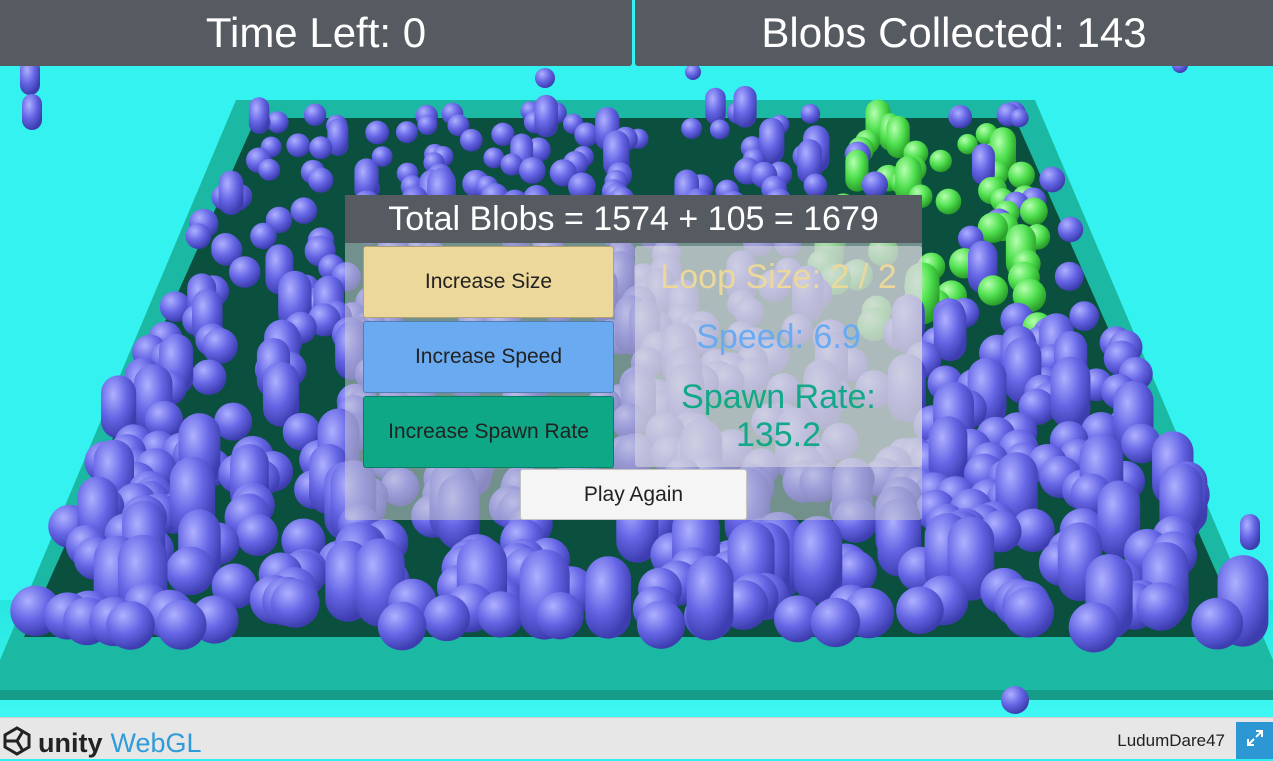 Image resolution: width=1273 pixels, height=761 pixels. What do you see at coordinates (778, 337) in the screenshot?
I see `speed-stat: Speed: 6.9` at bounding box center [778, 337].